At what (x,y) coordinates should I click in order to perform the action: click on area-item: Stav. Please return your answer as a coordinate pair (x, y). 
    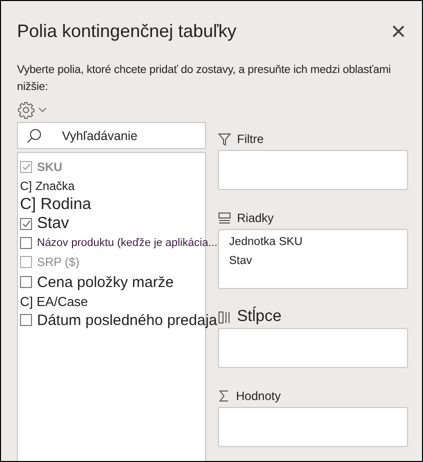
    Looking at the image, I should click on (318, 261).